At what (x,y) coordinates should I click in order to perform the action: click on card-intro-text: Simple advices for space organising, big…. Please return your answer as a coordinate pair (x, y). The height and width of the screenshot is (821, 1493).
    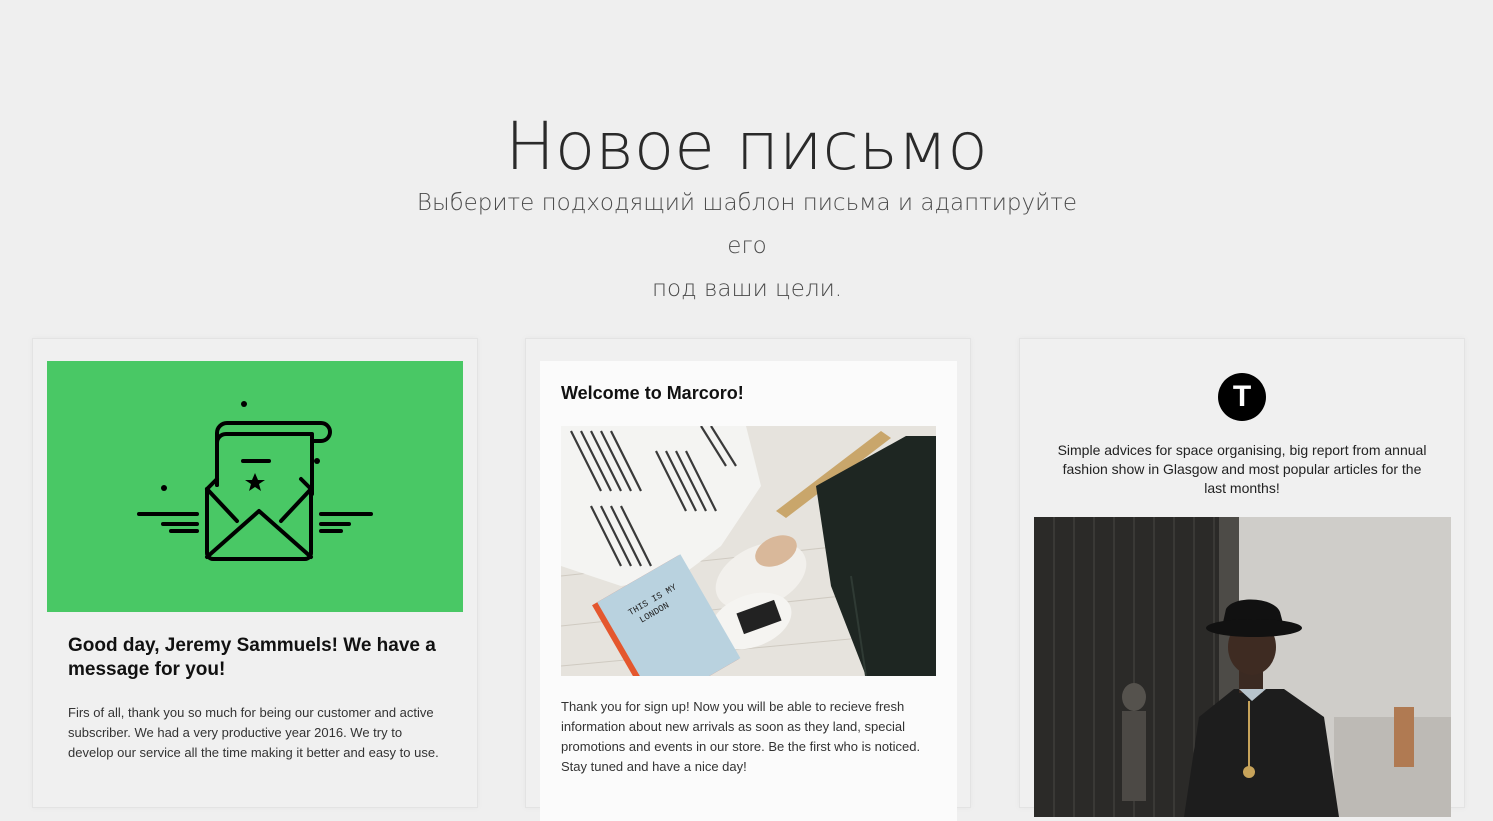
    Looking at the image, I should click on (1242, 469).